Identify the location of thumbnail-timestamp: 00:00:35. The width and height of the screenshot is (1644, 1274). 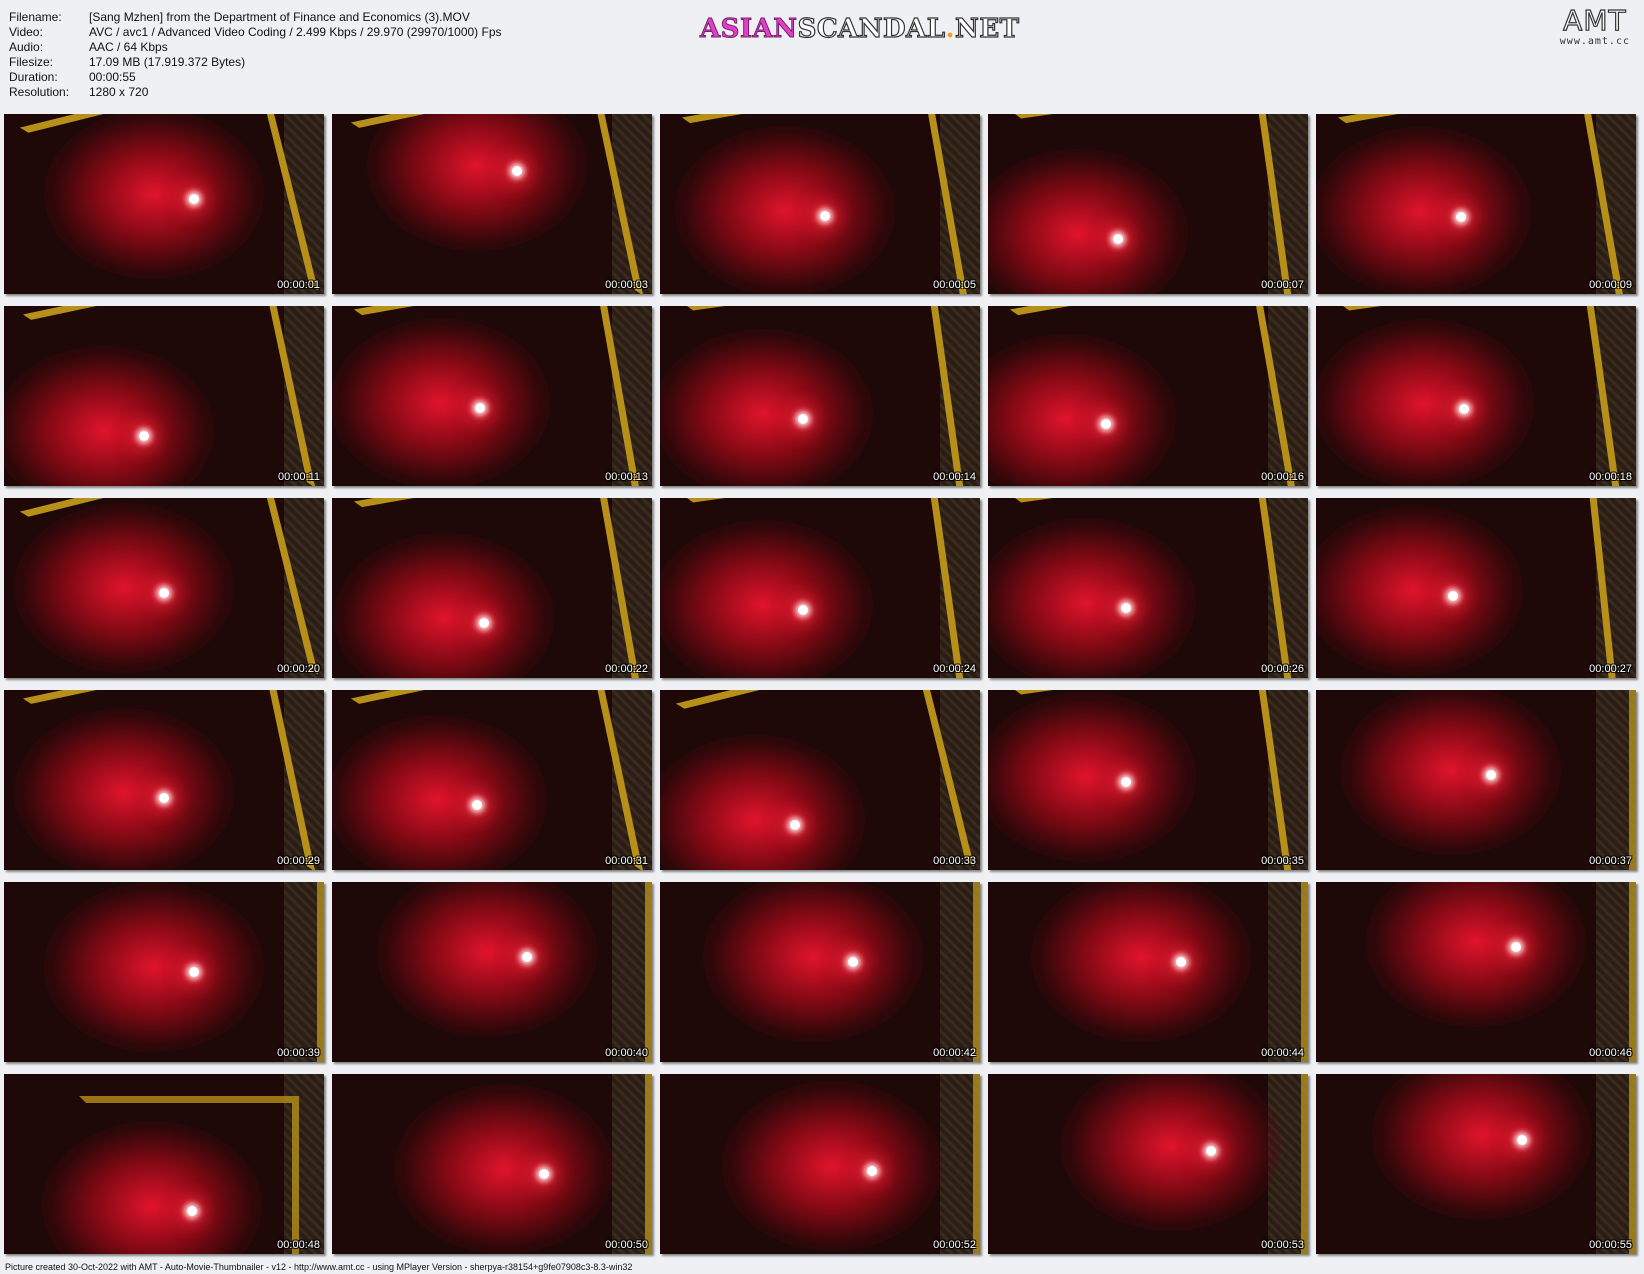
(1282, 861).